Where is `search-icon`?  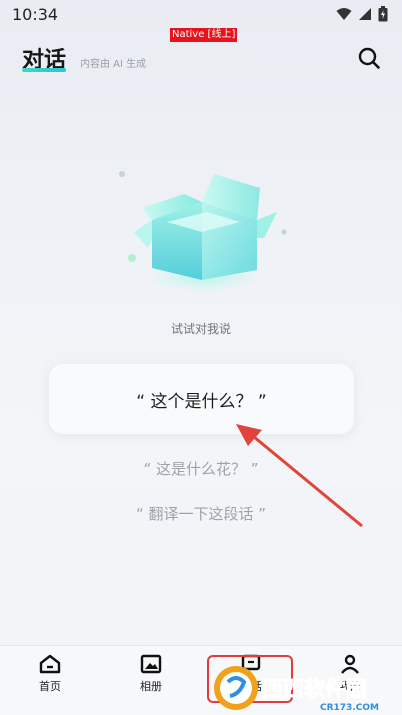 search-icon is located at coordinates (369, 58).